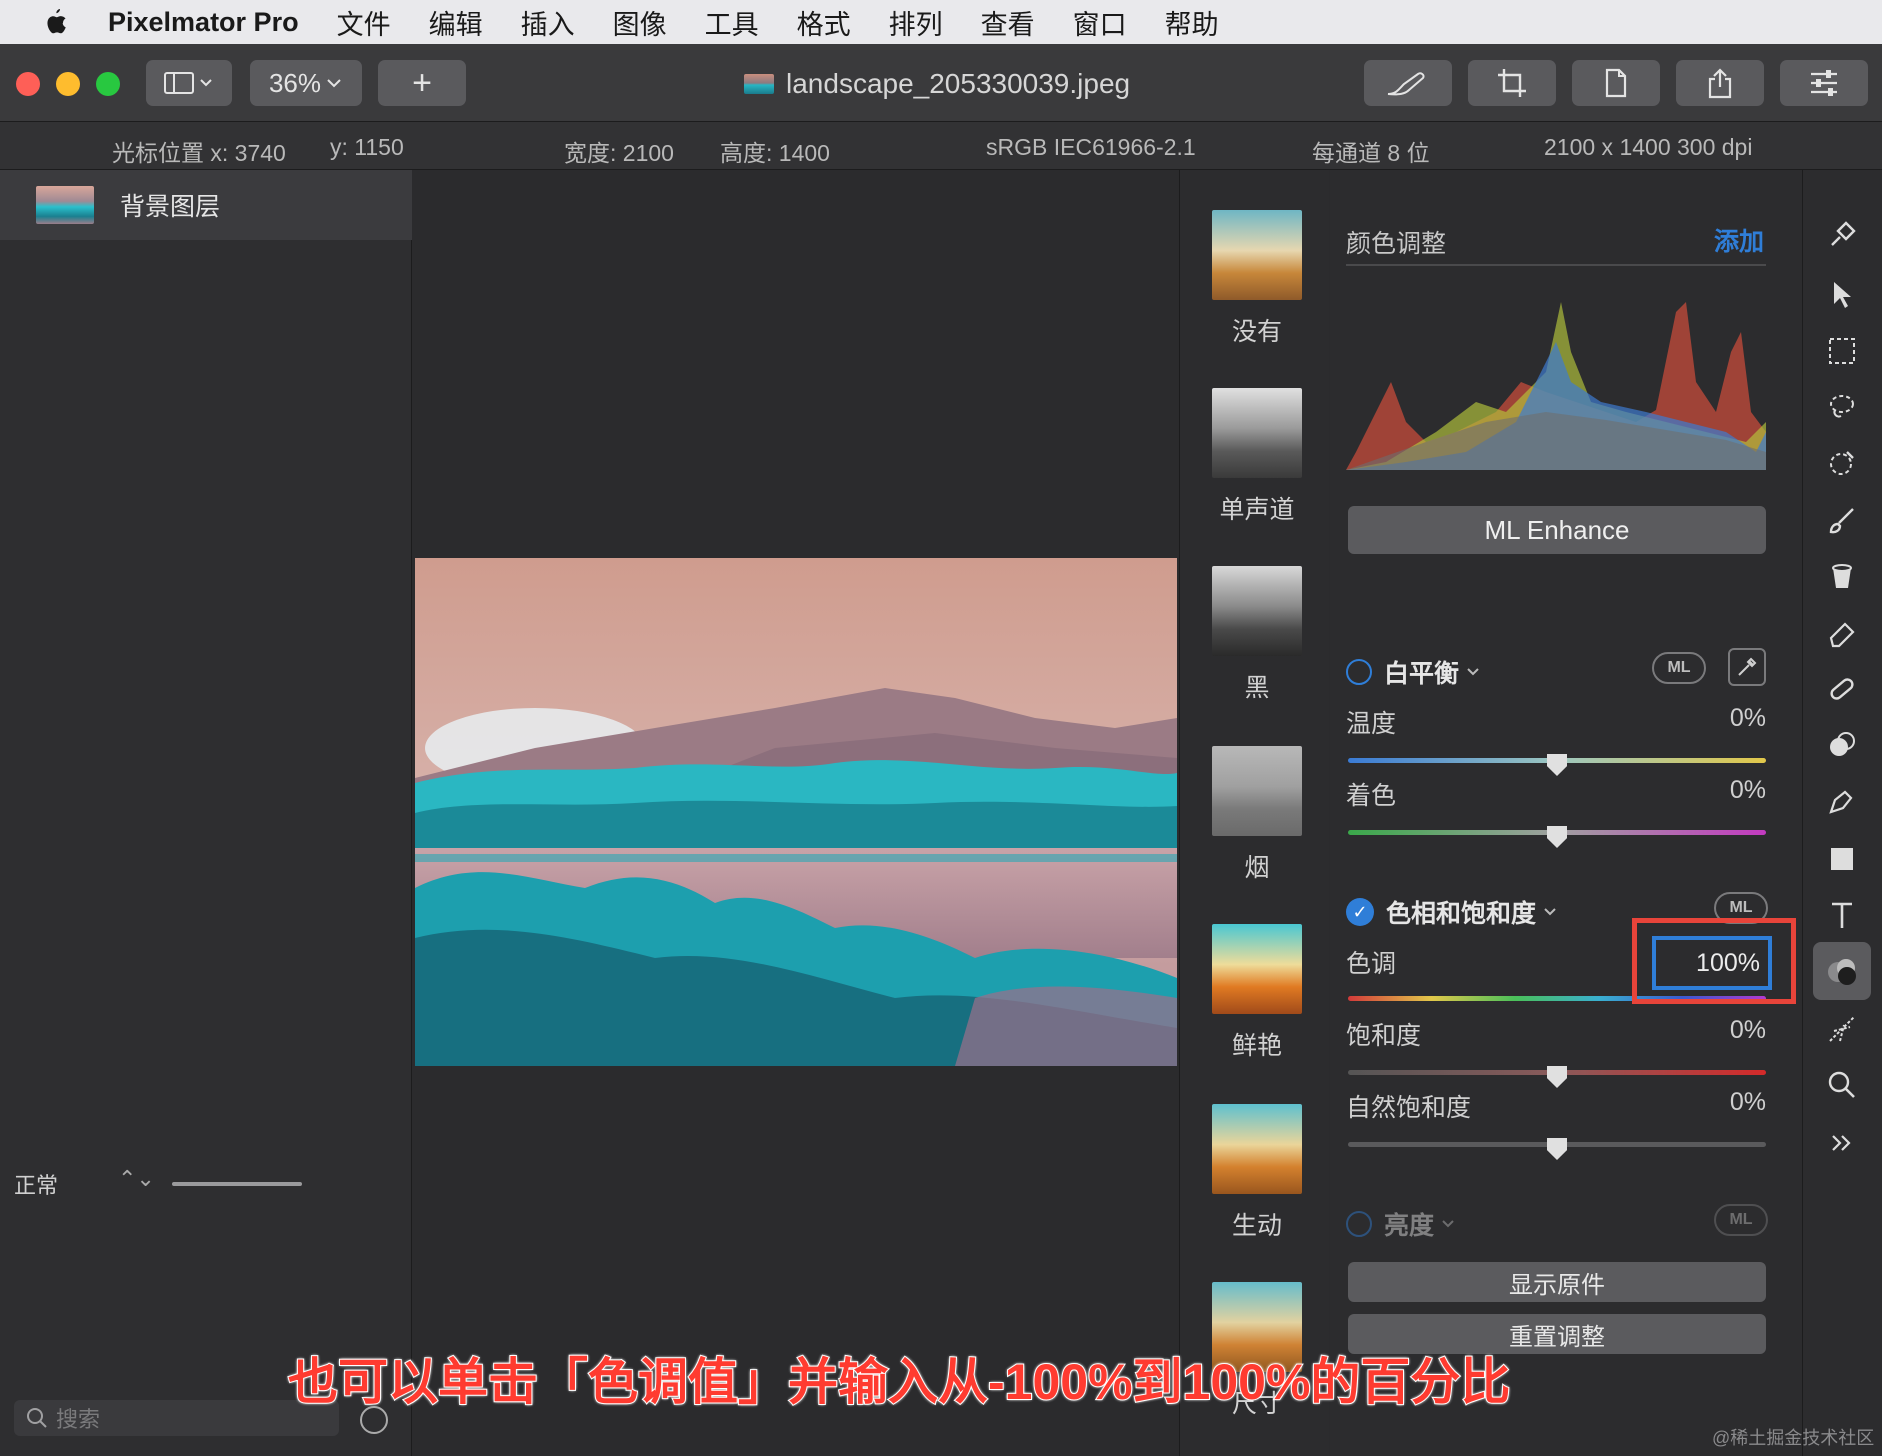 The image size is (1882, 1456). I want to click on menu-help: 帮助, so click(1192, 22).